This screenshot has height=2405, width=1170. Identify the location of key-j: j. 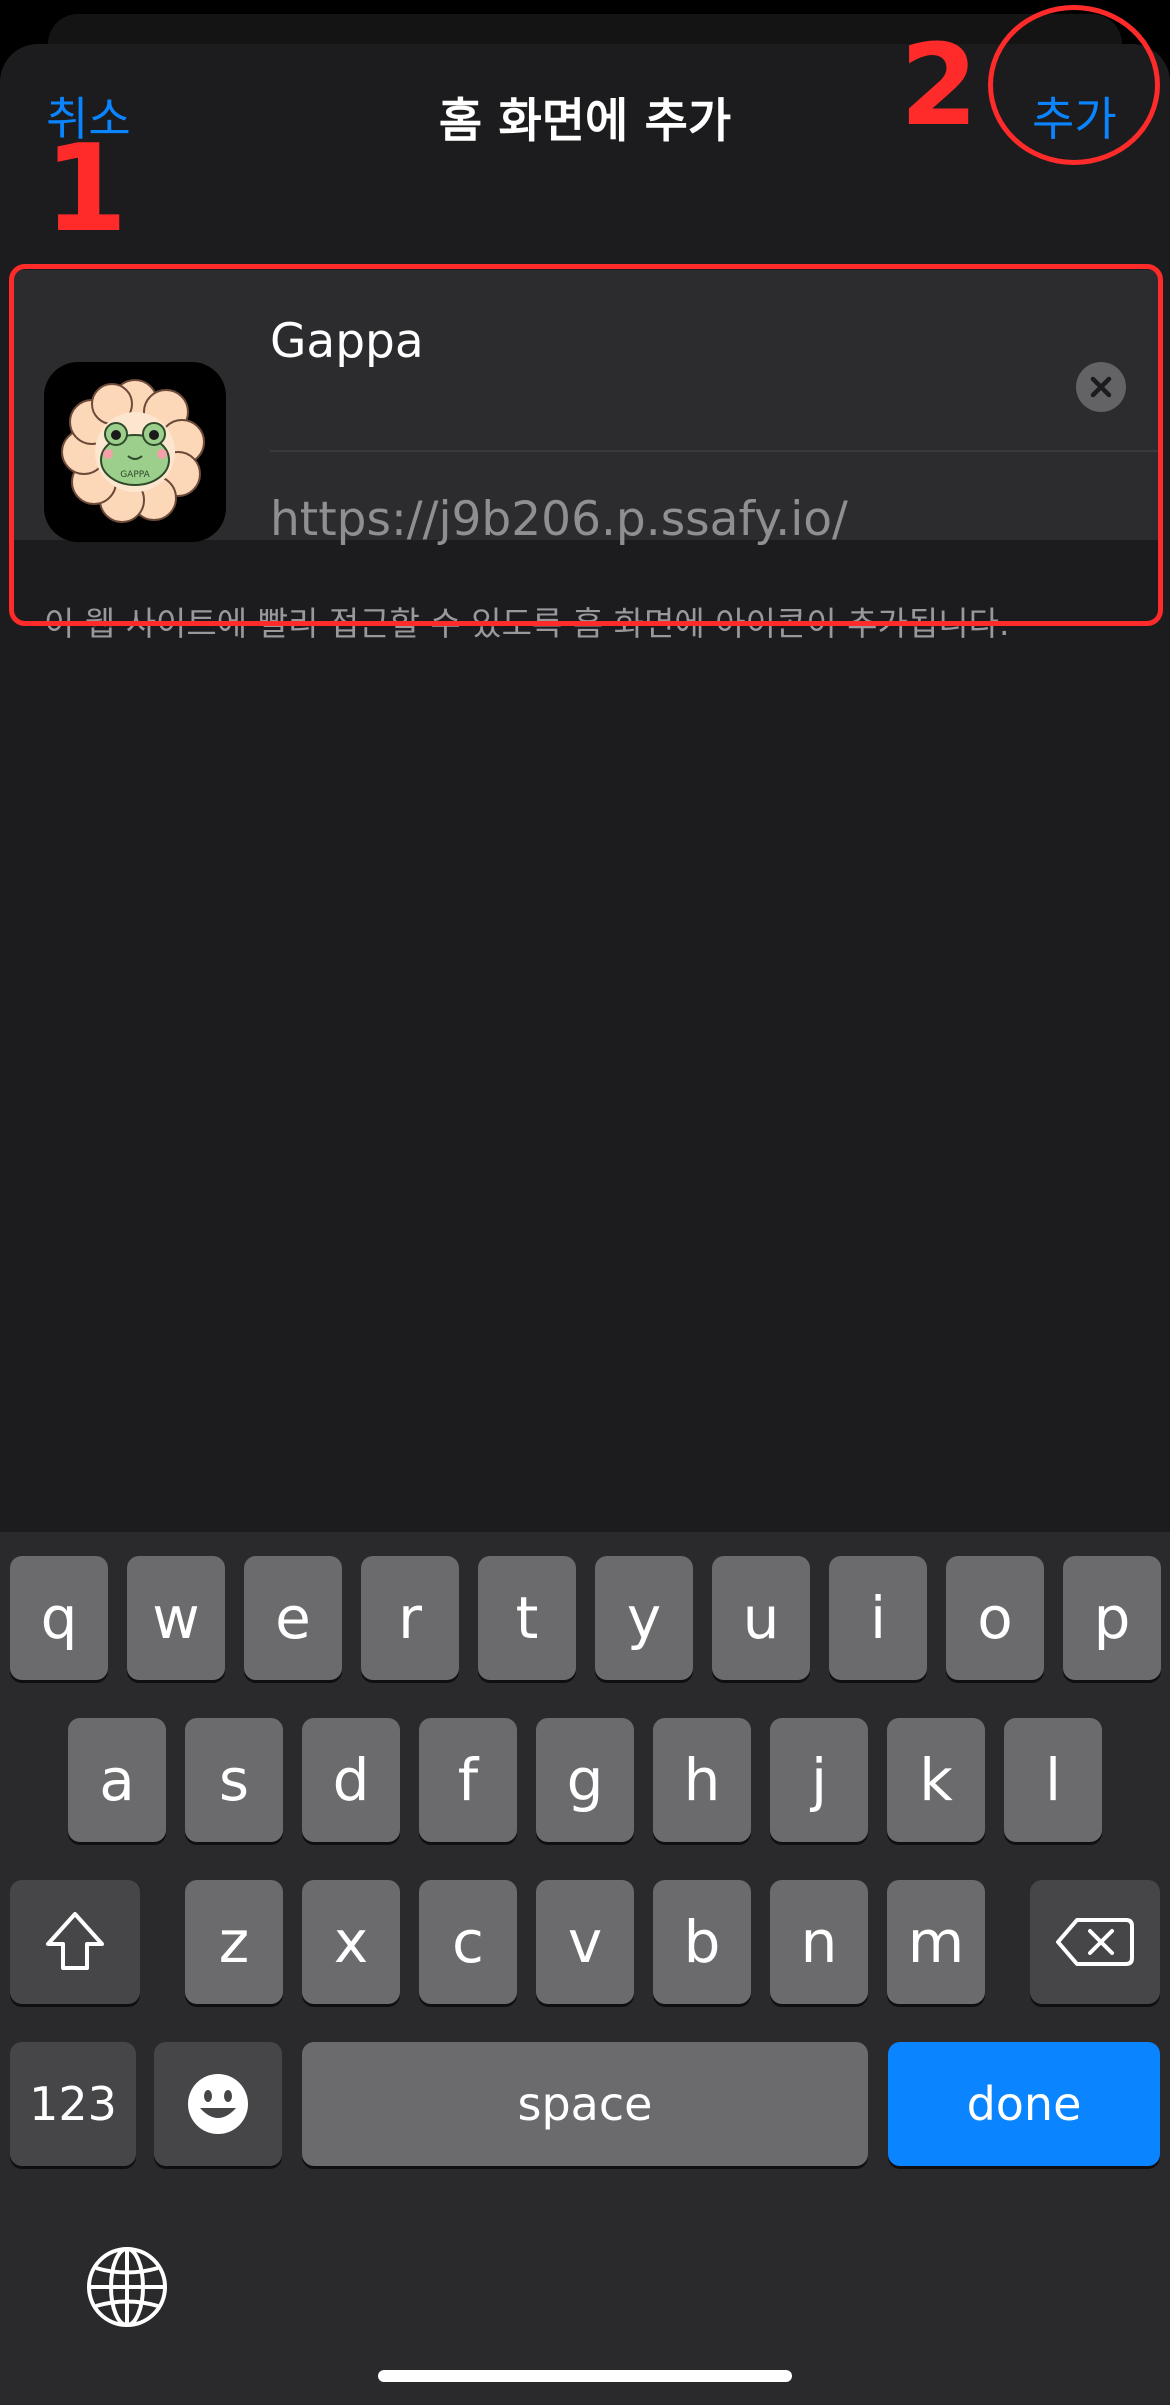
(819, 1780).